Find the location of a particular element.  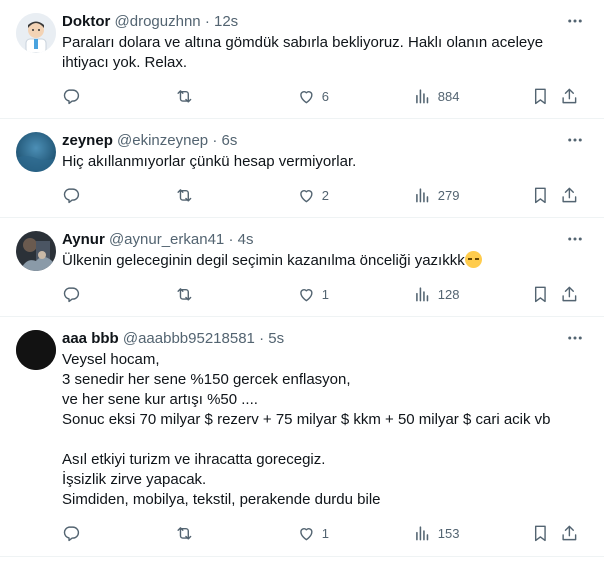

views-button: 279 is located at coordinates (436, 195).